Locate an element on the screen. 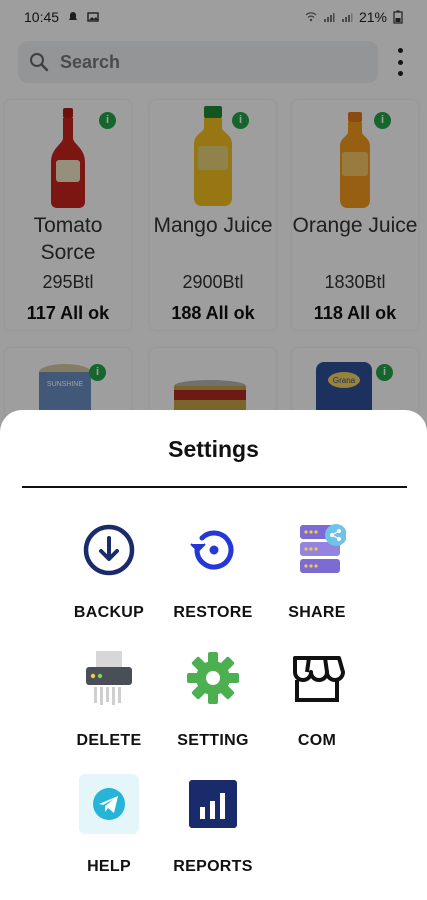  backup-label: BACKUP is located at coordinates (109, 612).